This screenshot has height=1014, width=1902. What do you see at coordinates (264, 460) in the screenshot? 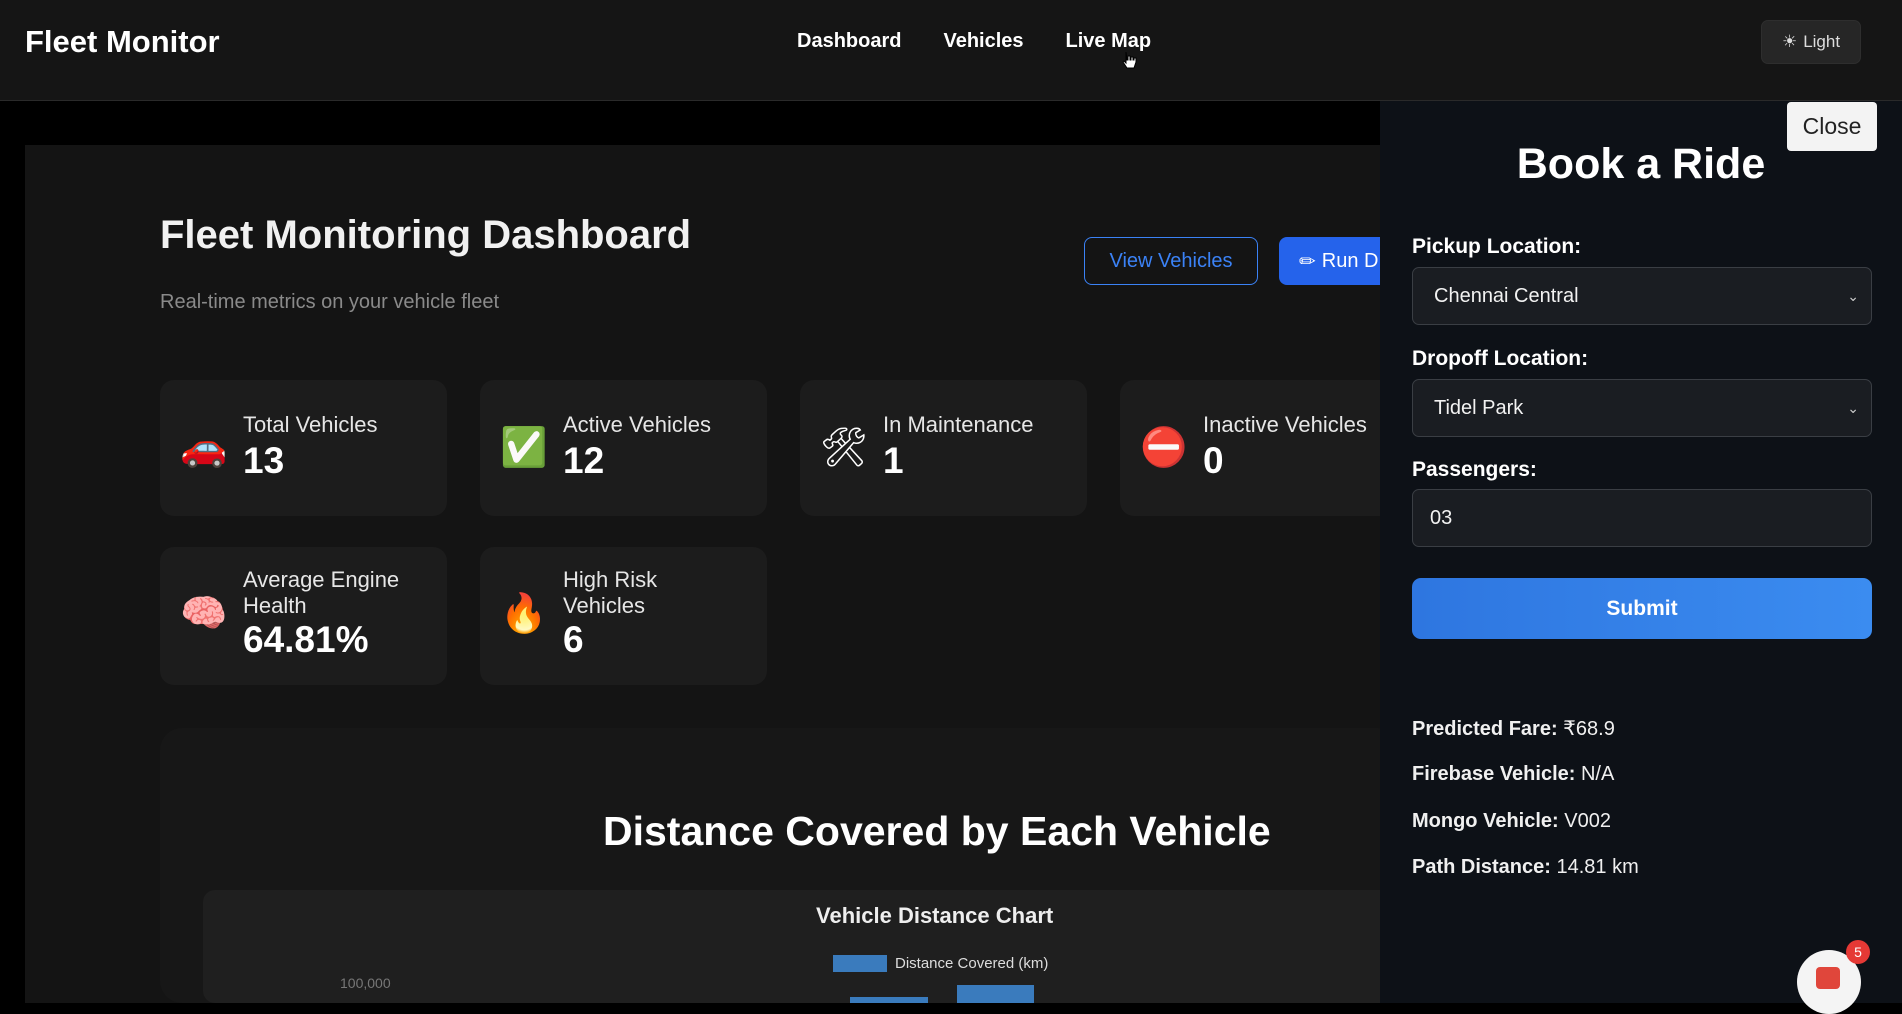
I see `stat-value: 13` at bounding box center [264, 460].